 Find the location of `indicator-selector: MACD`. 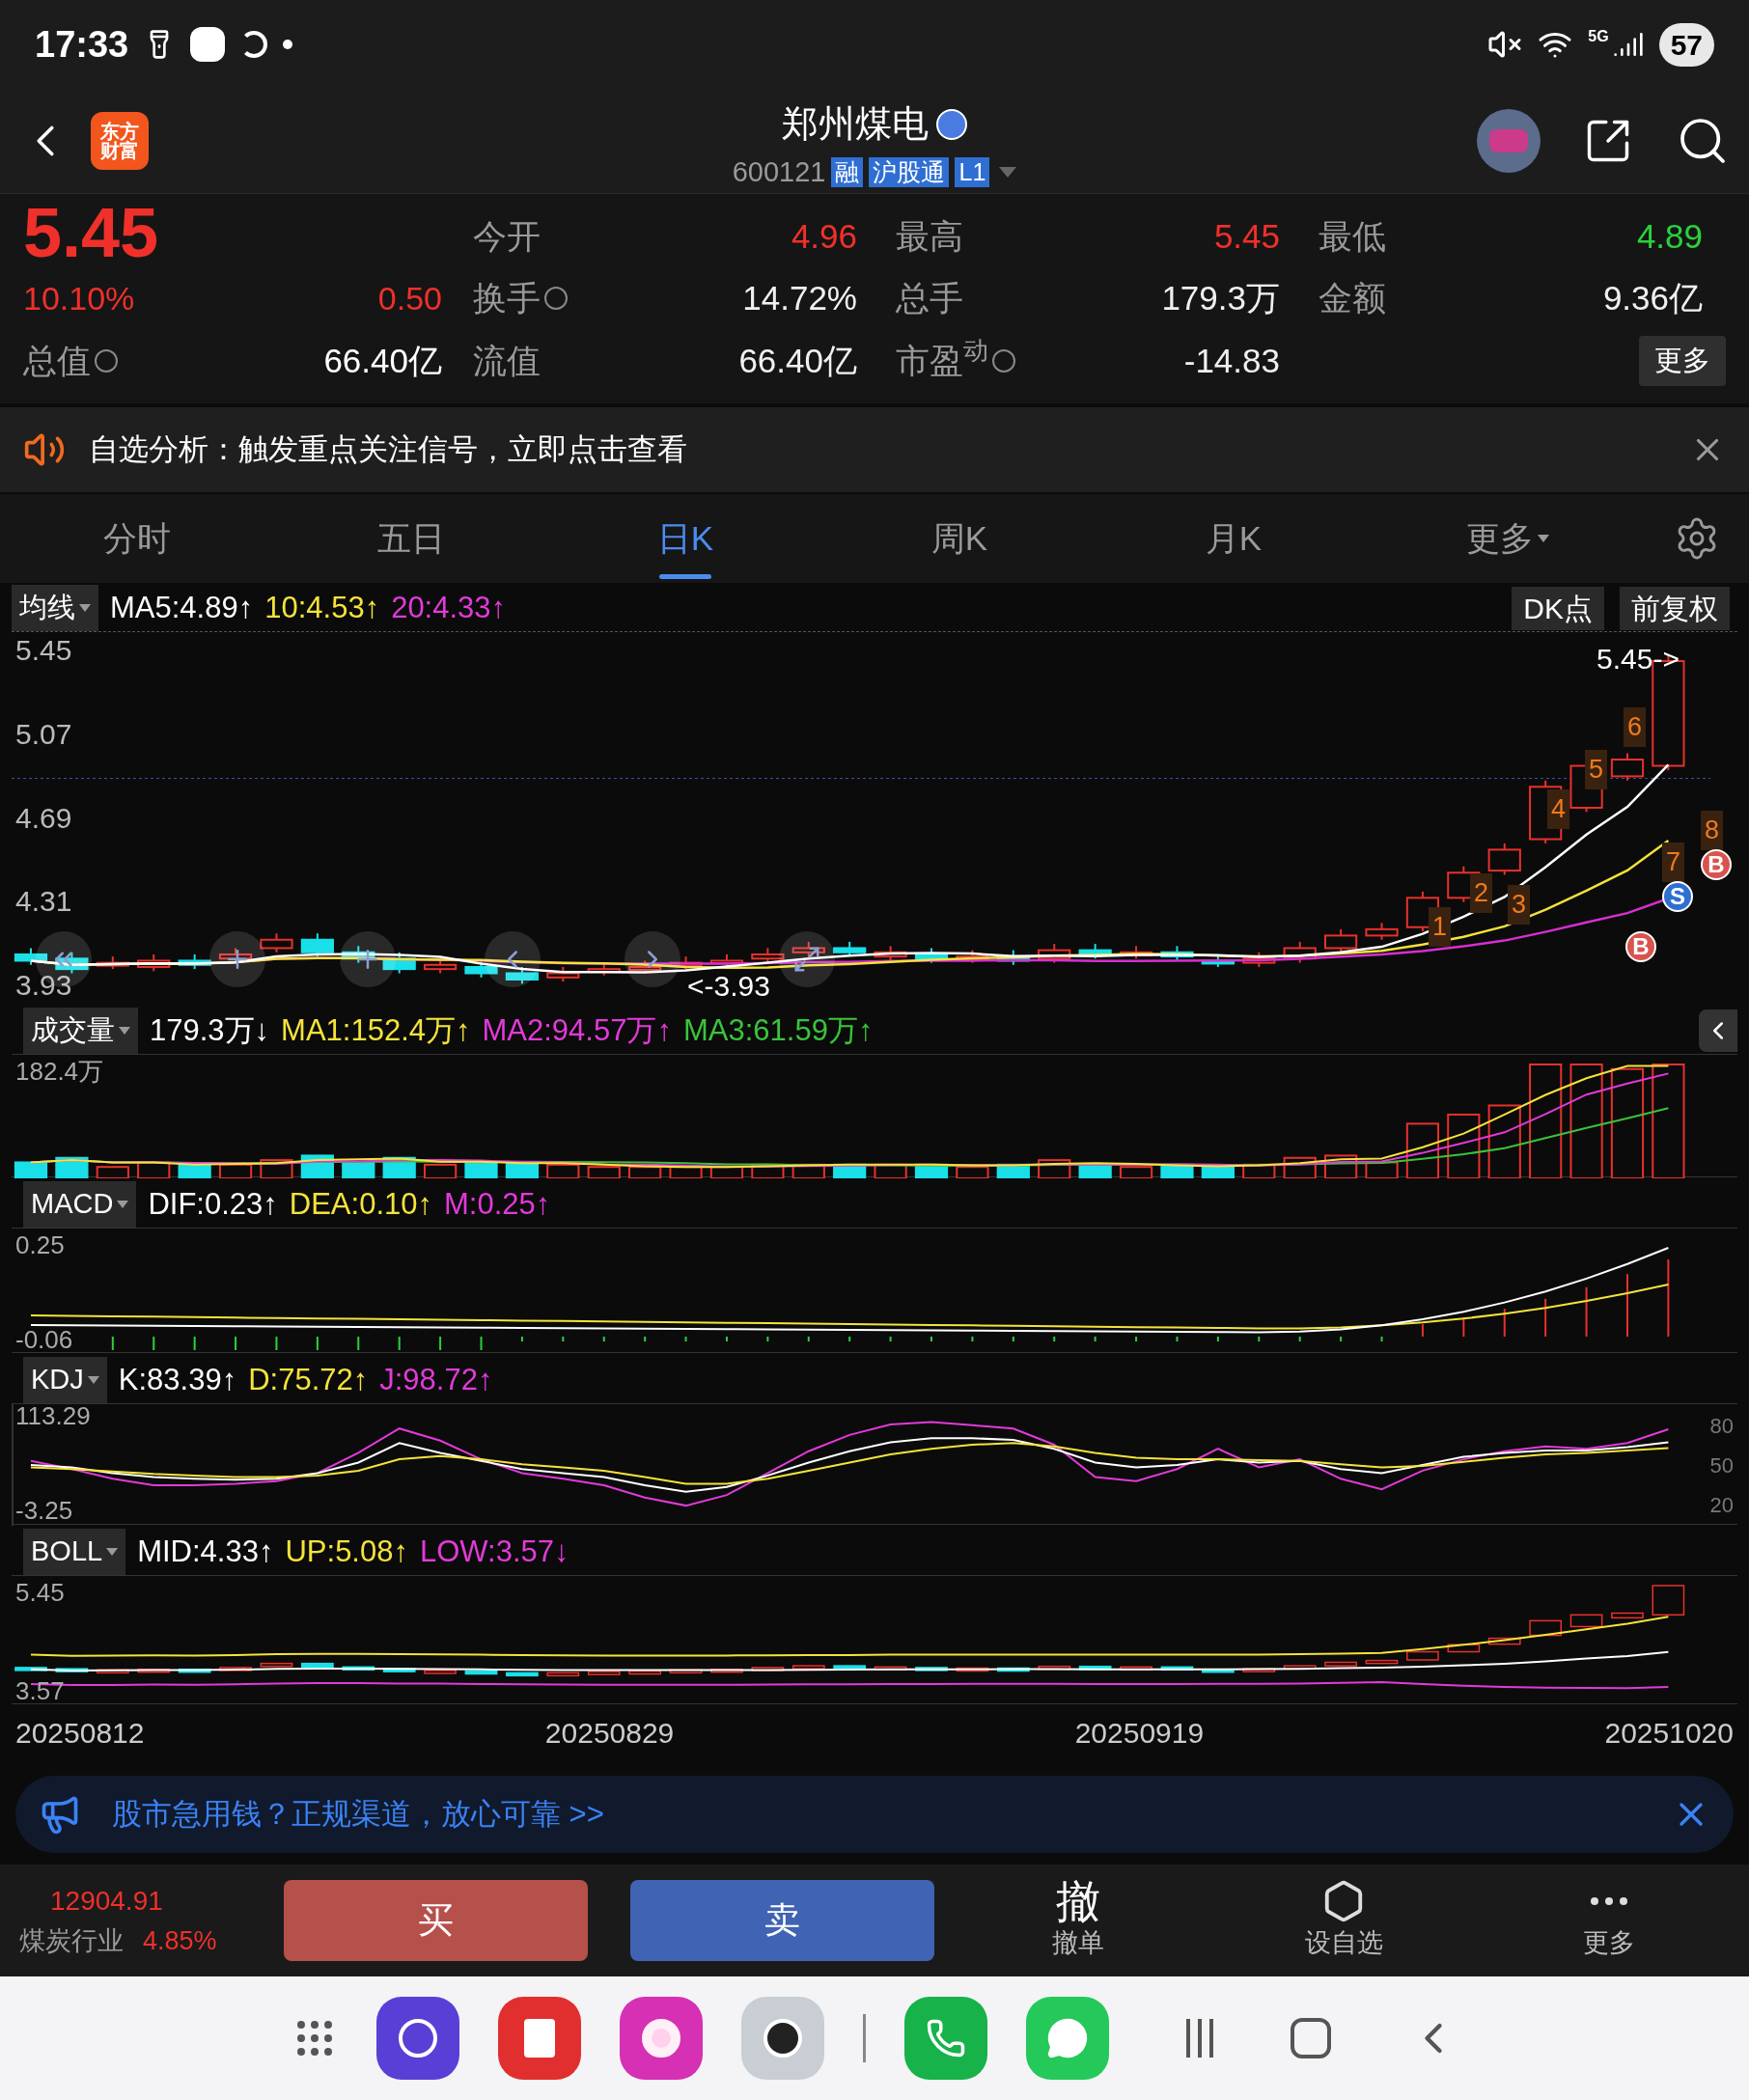

indicator-selector: MACD is located at coordinates (80, 1204).